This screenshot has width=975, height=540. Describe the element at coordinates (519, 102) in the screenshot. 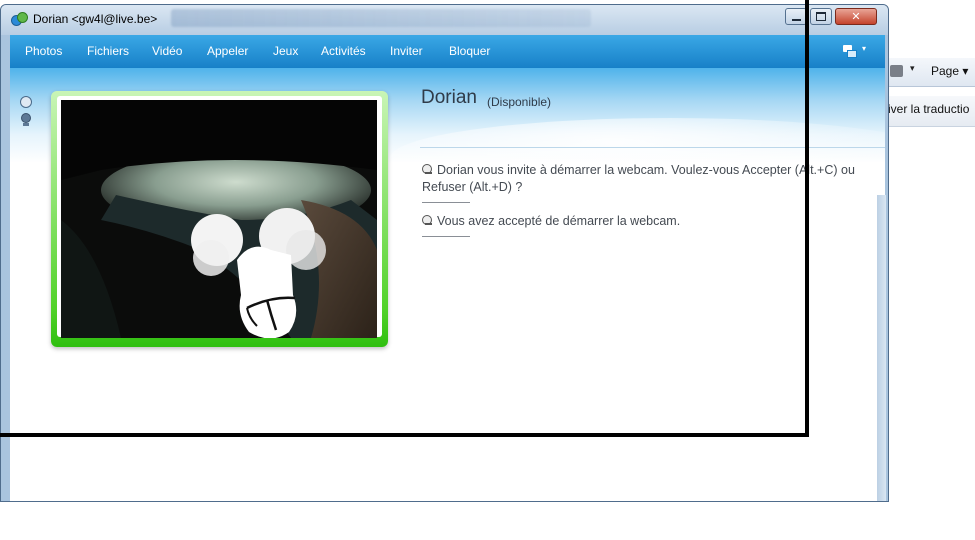

I see `contact-status: (Disponible)` at that location.